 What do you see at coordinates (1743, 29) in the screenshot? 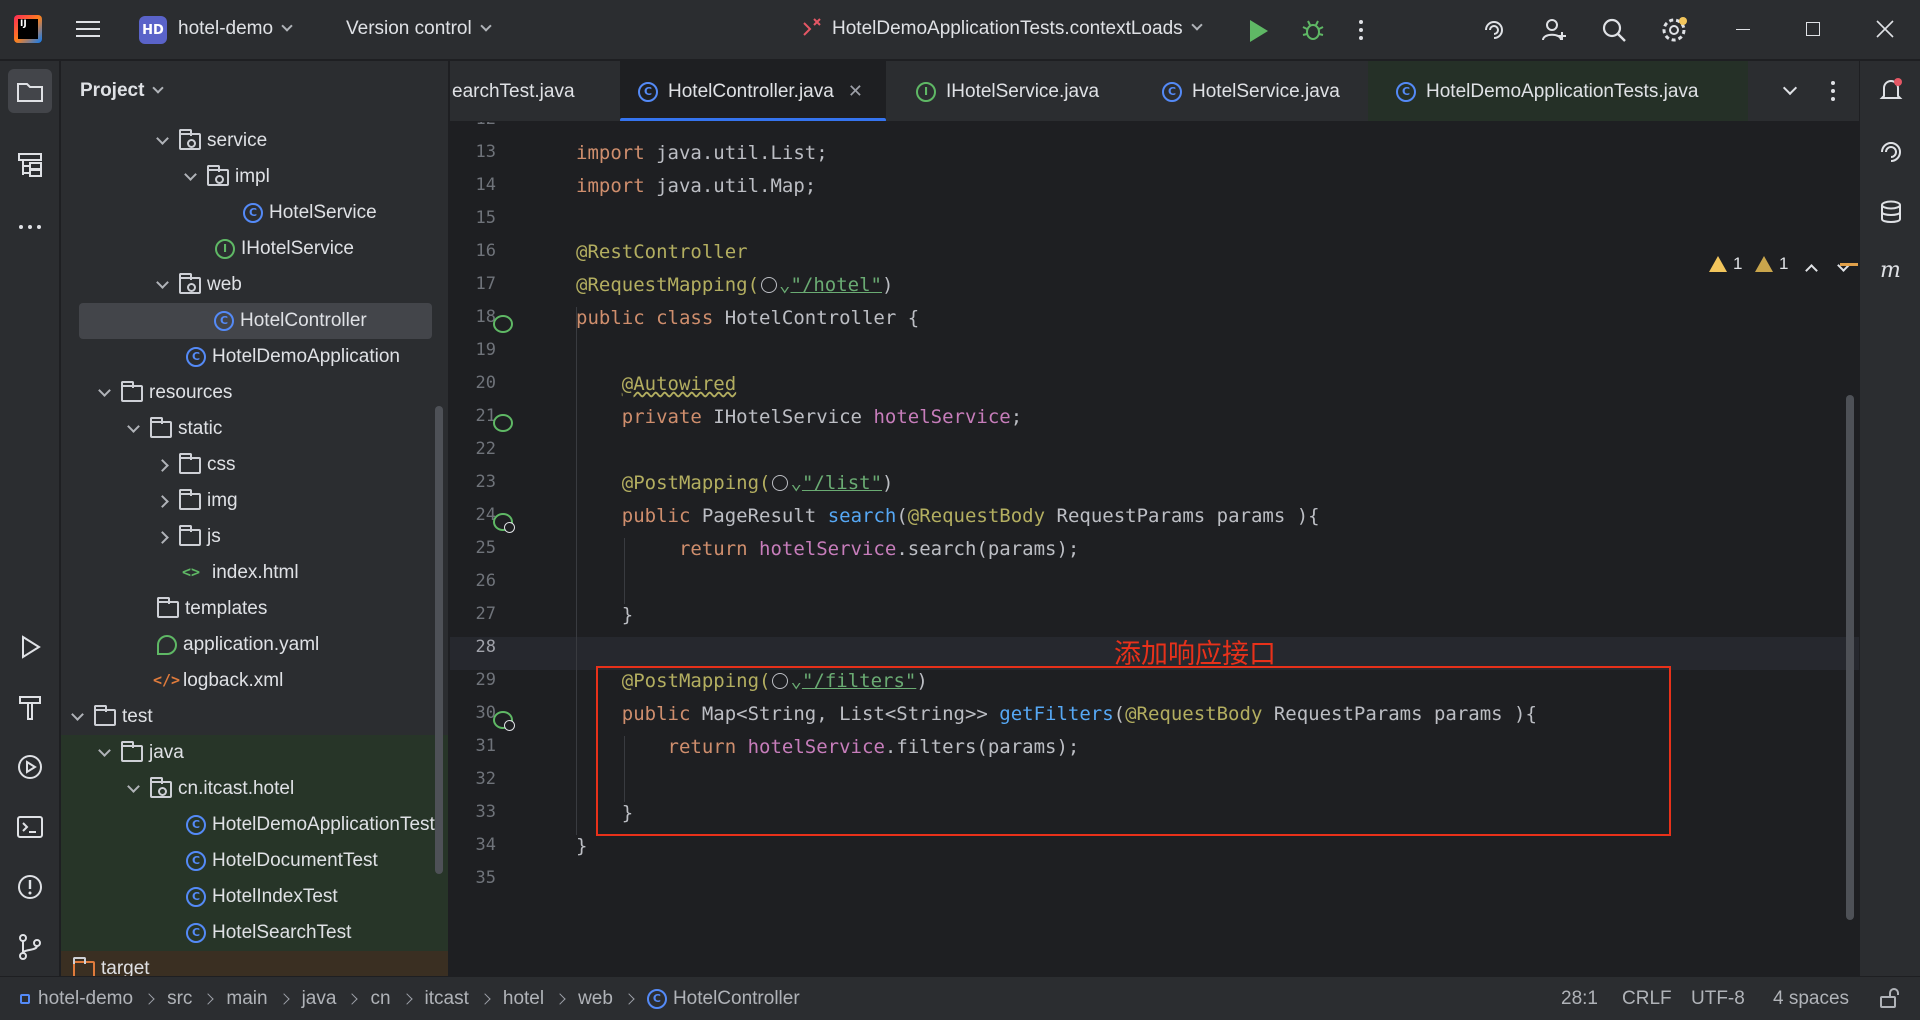
I see `minimize-window-icon` at bounding box center [1743, 29].